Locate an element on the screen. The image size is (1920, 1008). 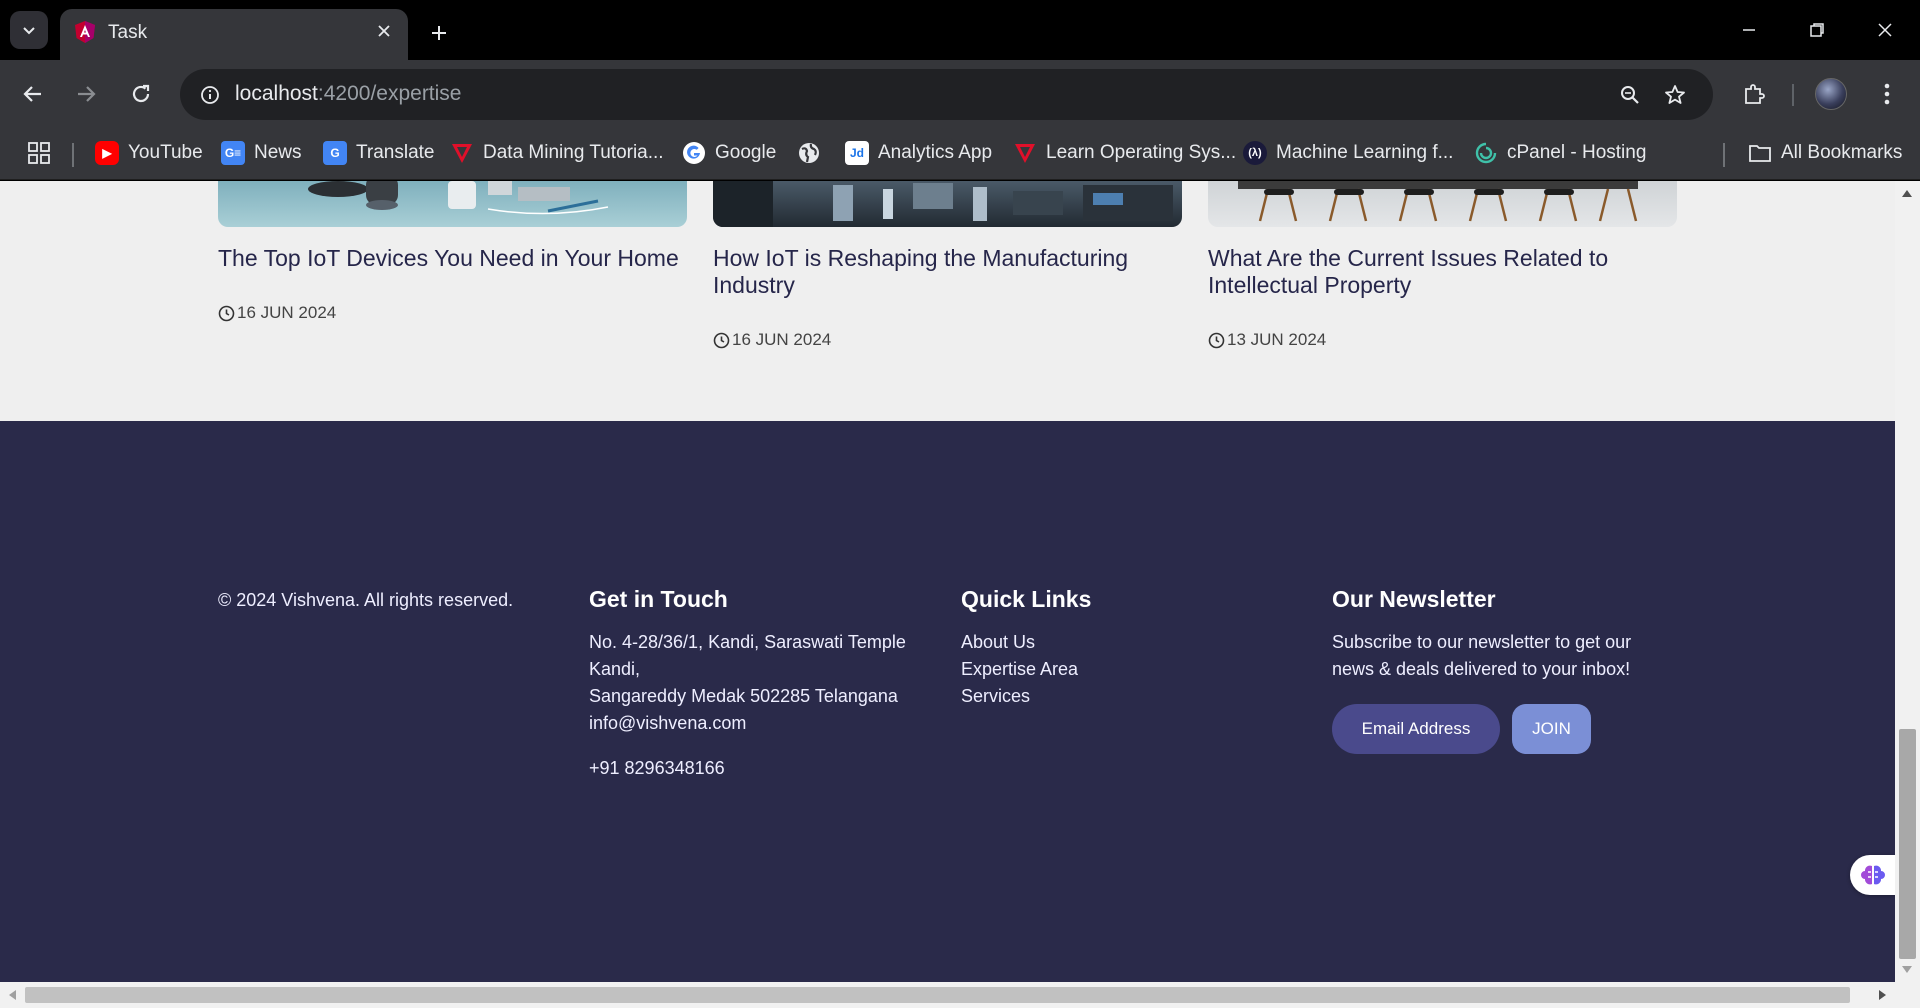
horizontal-scrollbar is located at coordinates (960, 995).